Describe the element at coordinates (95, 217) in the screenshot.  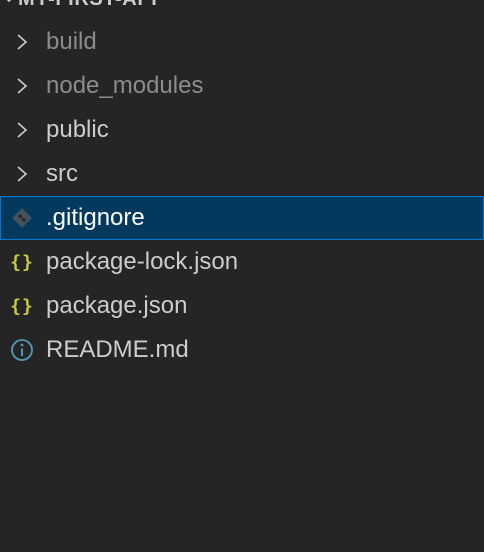
I see `tree-item-label: .gitignore` at that location.